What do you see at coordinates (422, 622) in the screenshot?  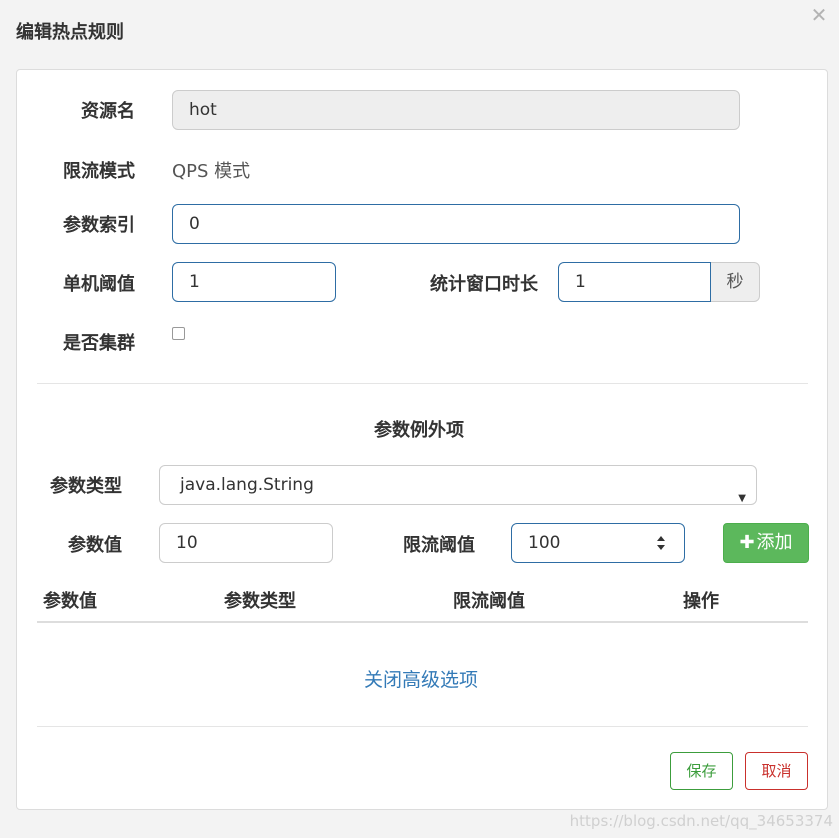 I see `table-header-divider` at bounding box center [422, 622].